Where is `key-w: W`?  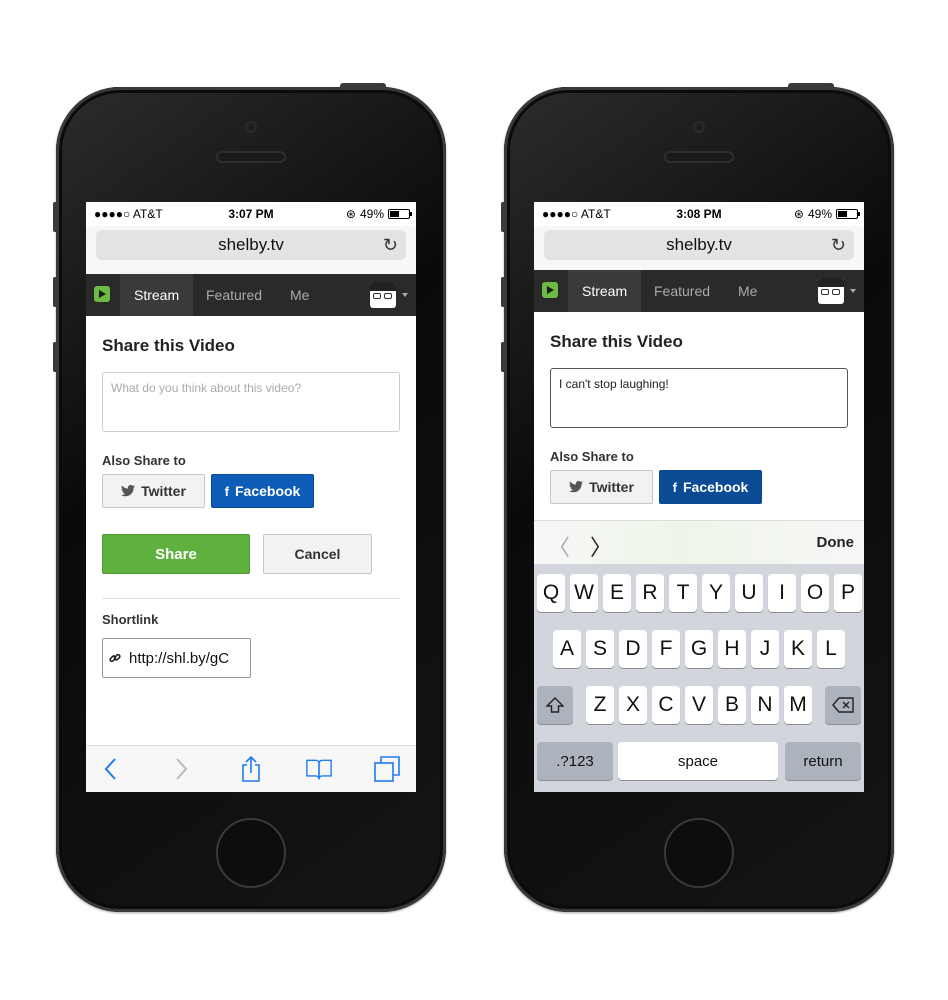 key-w: W is located at coordinates (584, 593).